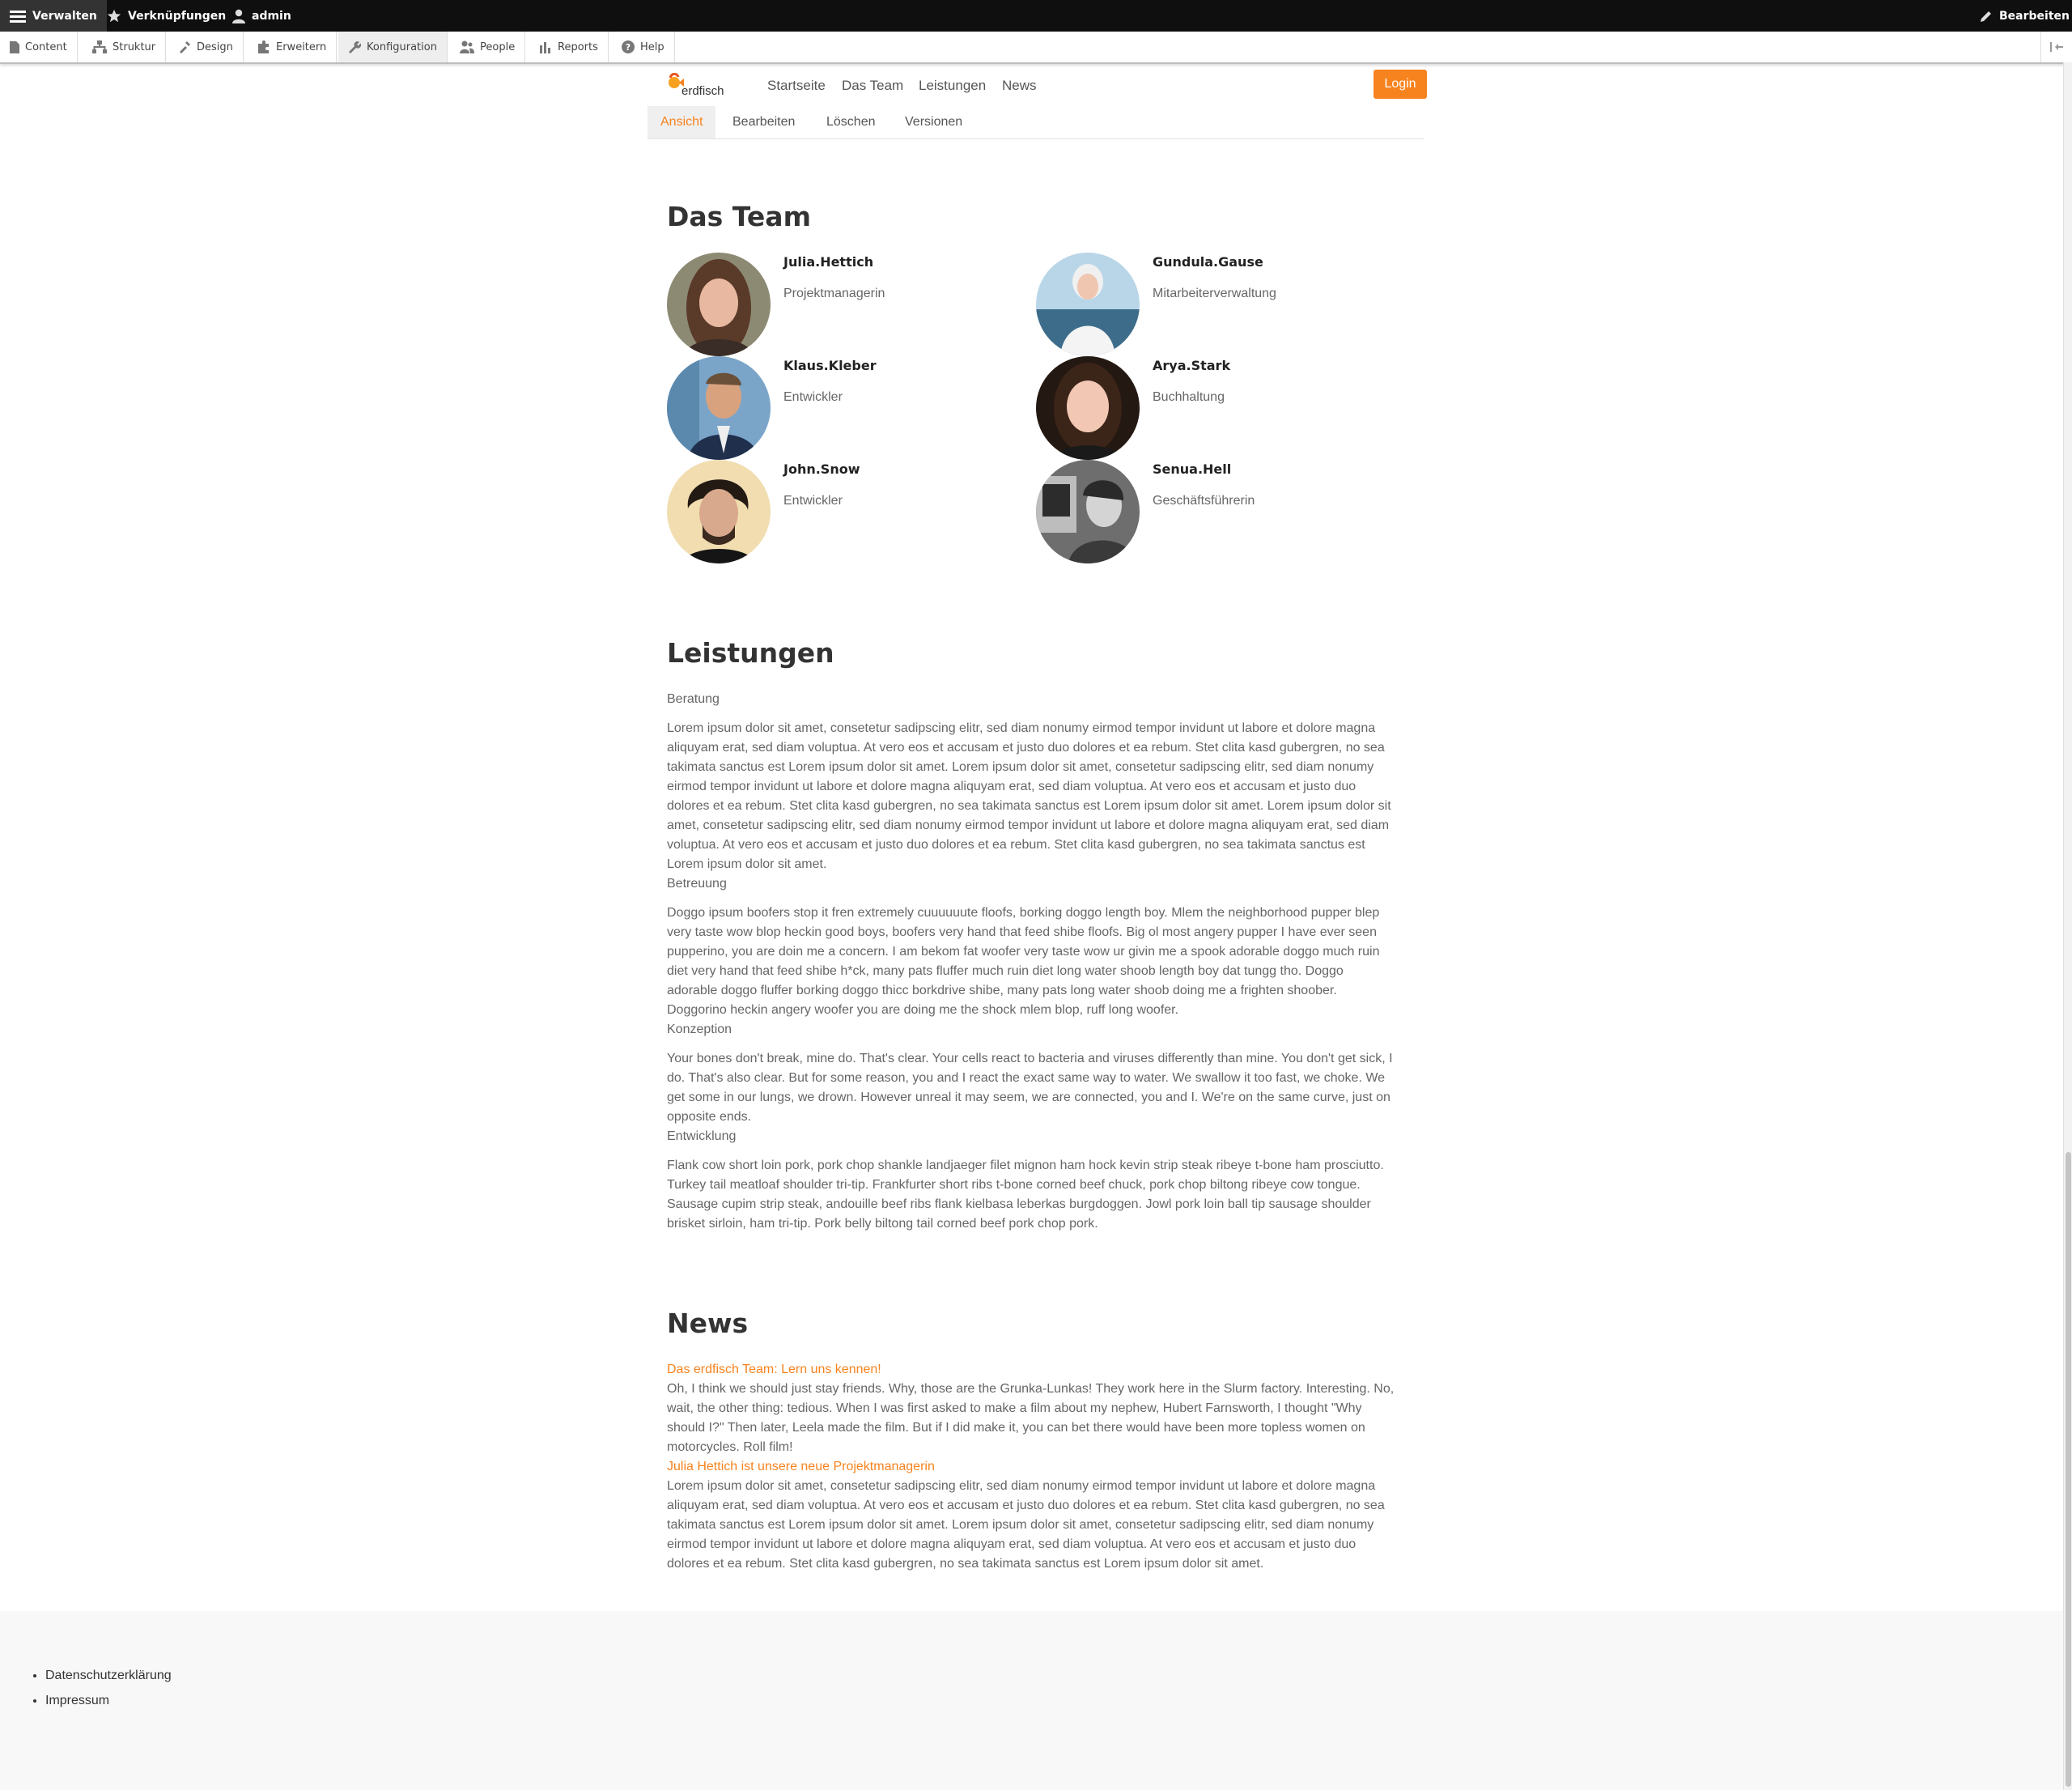 The width and height of the screenshot is (2072, 1790). Describe the element at coordinates (828, 262) in the screenshot. I see `member-name: Julia.Hettich` at that location.